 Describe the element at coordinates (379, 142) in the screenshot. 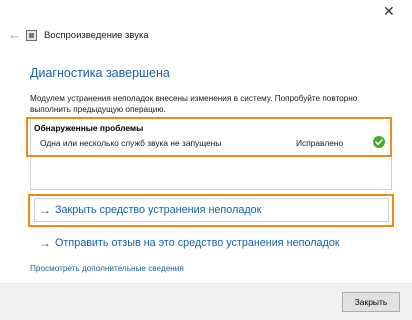

I see `check-circle-icon` at that location.